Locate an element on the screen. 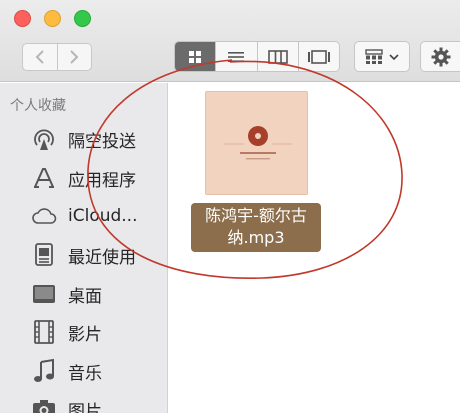 The width and height of the screenshot is (460, 413). sidebar-item-movies: 影片 is located at coordinates (84, 332).